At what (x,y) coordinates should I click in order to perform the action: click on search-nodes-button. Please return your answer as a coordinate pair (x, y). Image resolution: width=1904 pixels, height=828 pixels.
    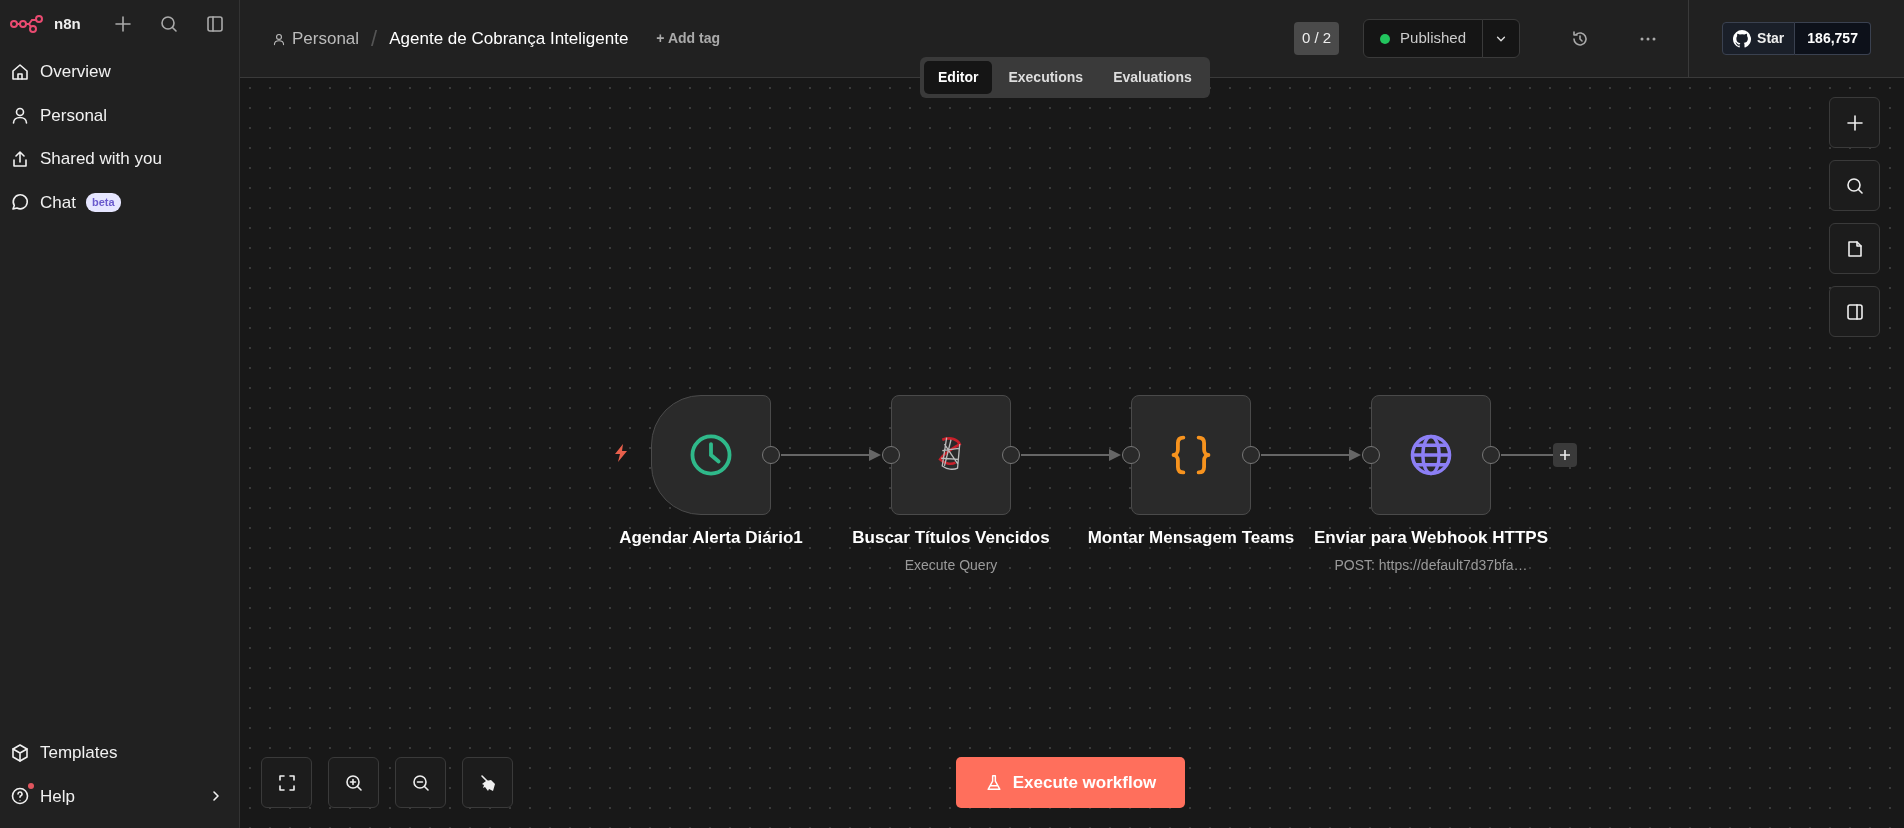
    Looking at the image, I should click on (1854, 185).